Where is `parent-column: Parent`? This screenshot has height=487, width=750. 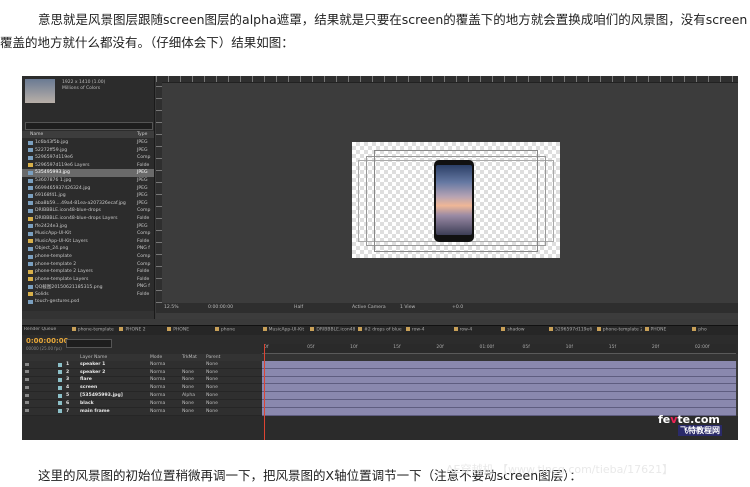 parent-column: Parent is located at coordinates (213, 357).